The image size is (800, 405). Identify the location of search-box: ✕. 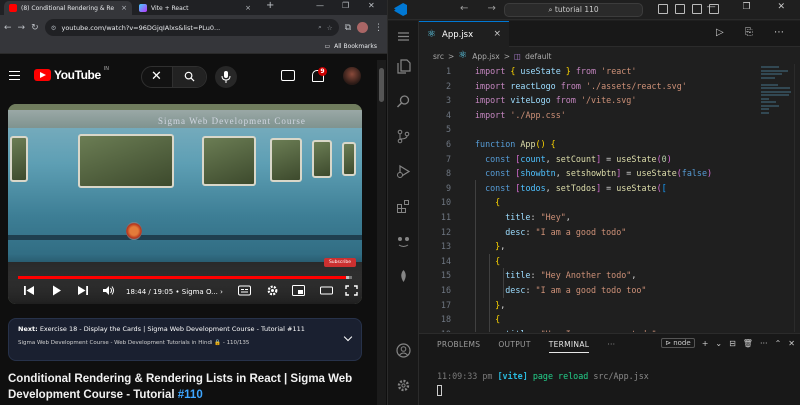
(174, 77).